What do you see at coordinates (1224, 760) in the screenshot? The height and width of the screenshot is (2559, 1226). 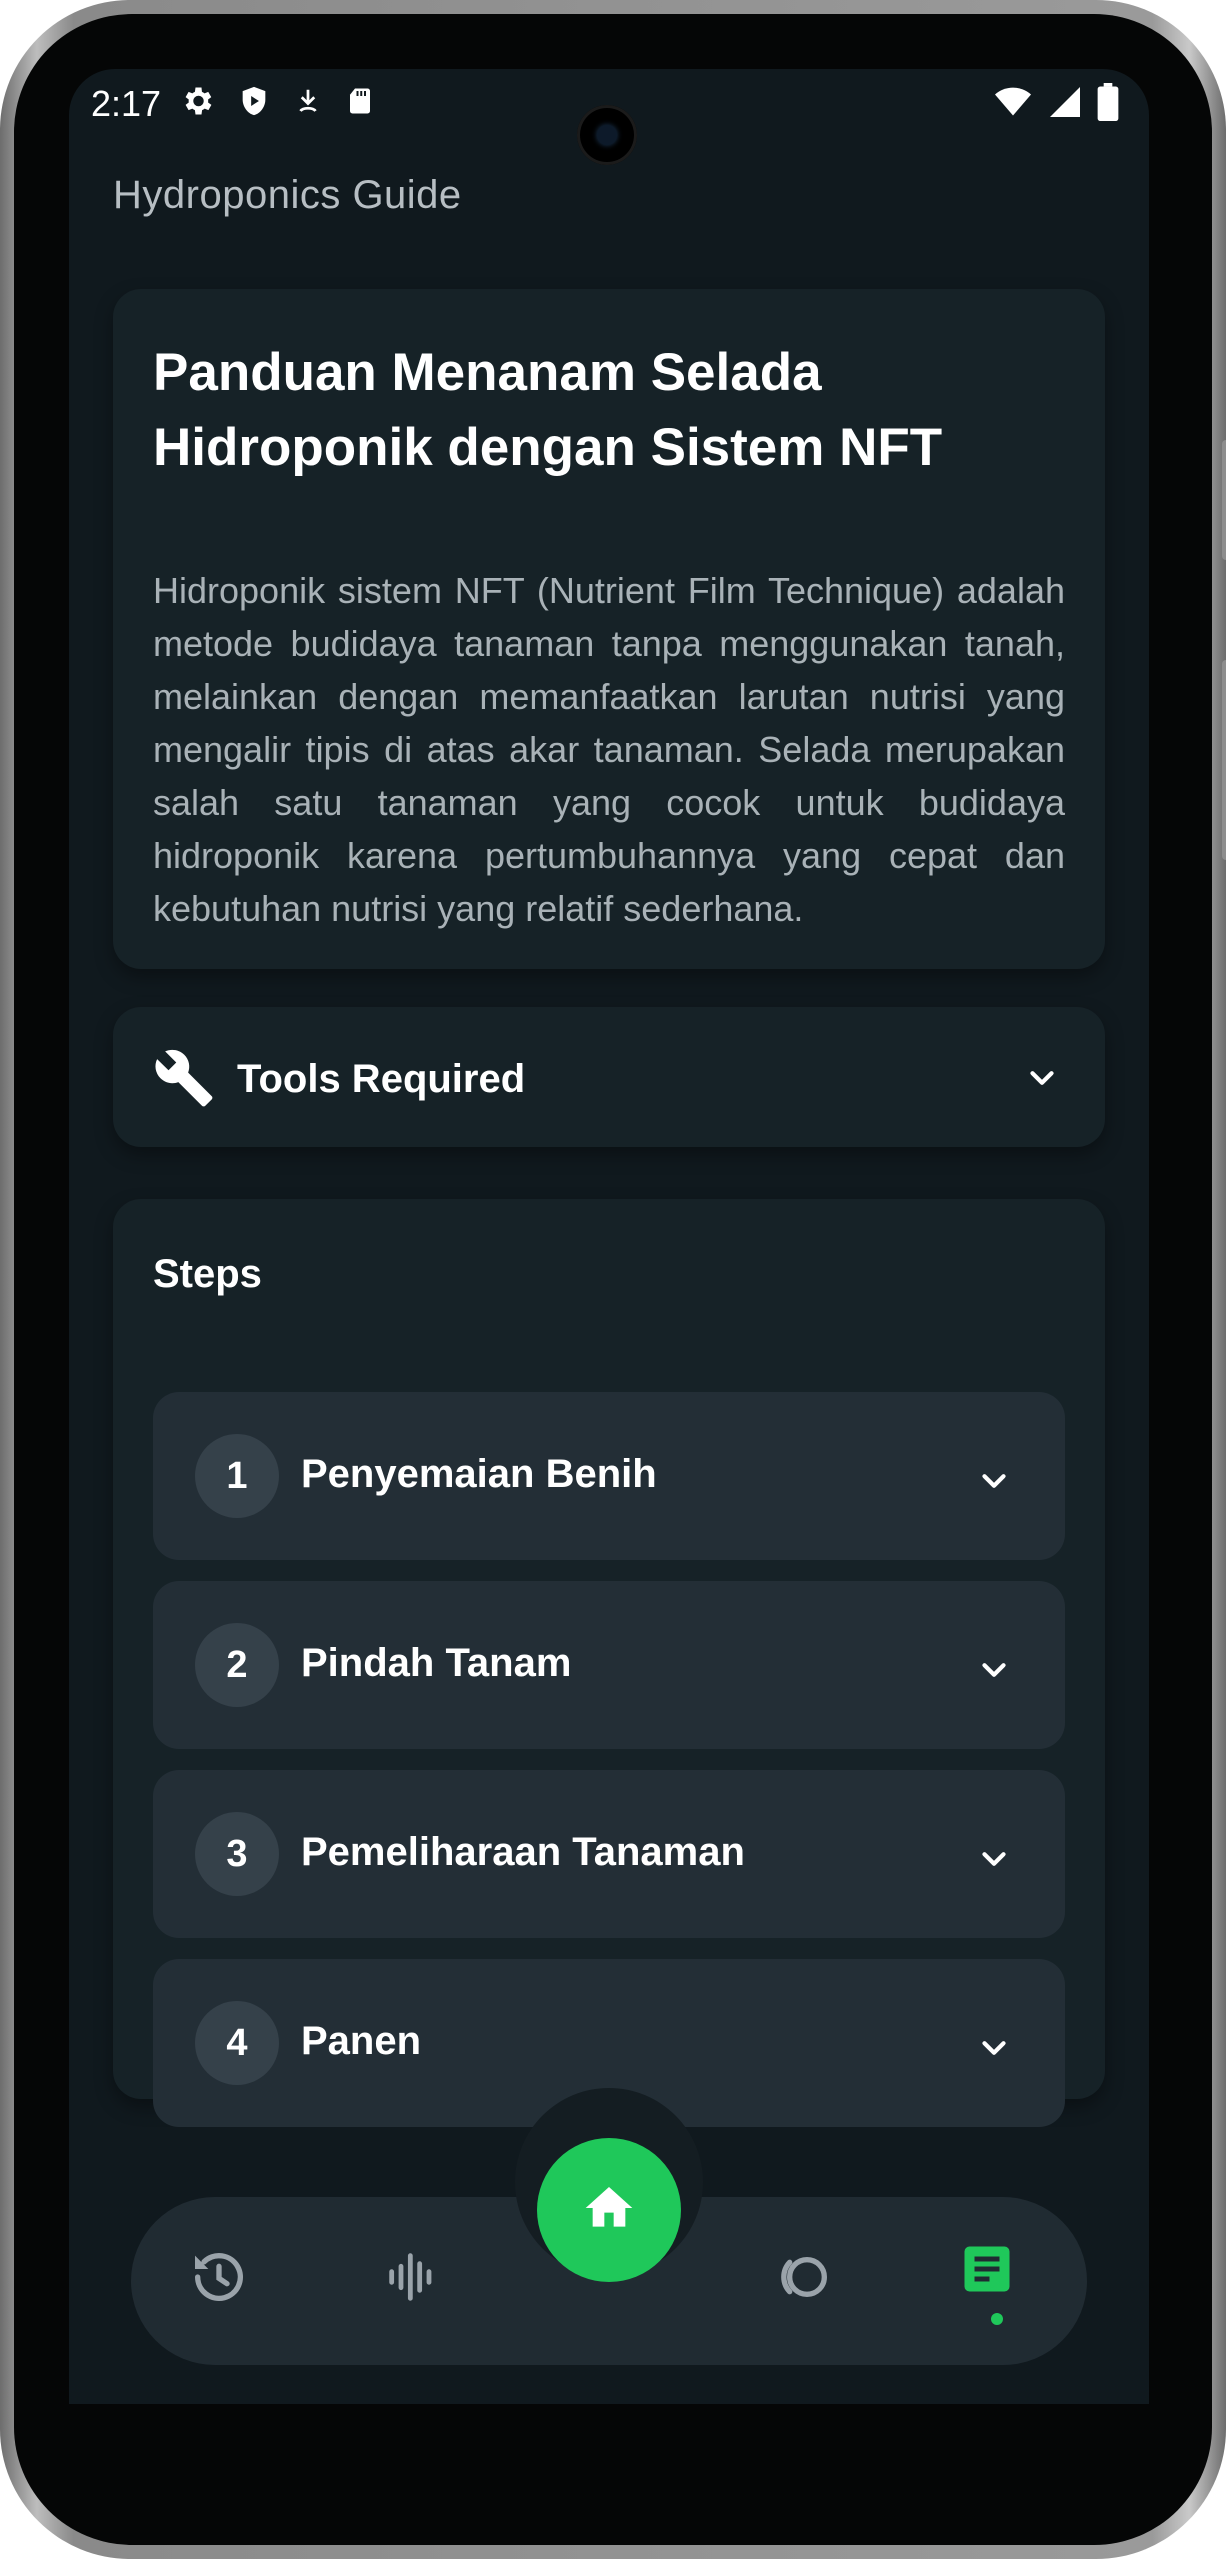 I see `power-button` at bounding box center [1224, 760].